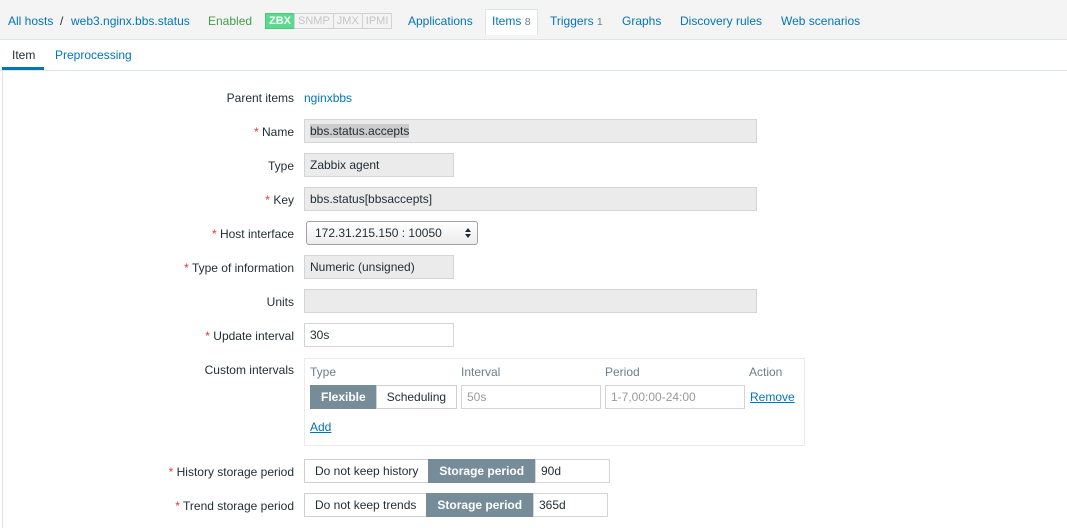 This screenshot has width=1067, height=528. I want to click on active-tab-indicator, so click(23, 68).